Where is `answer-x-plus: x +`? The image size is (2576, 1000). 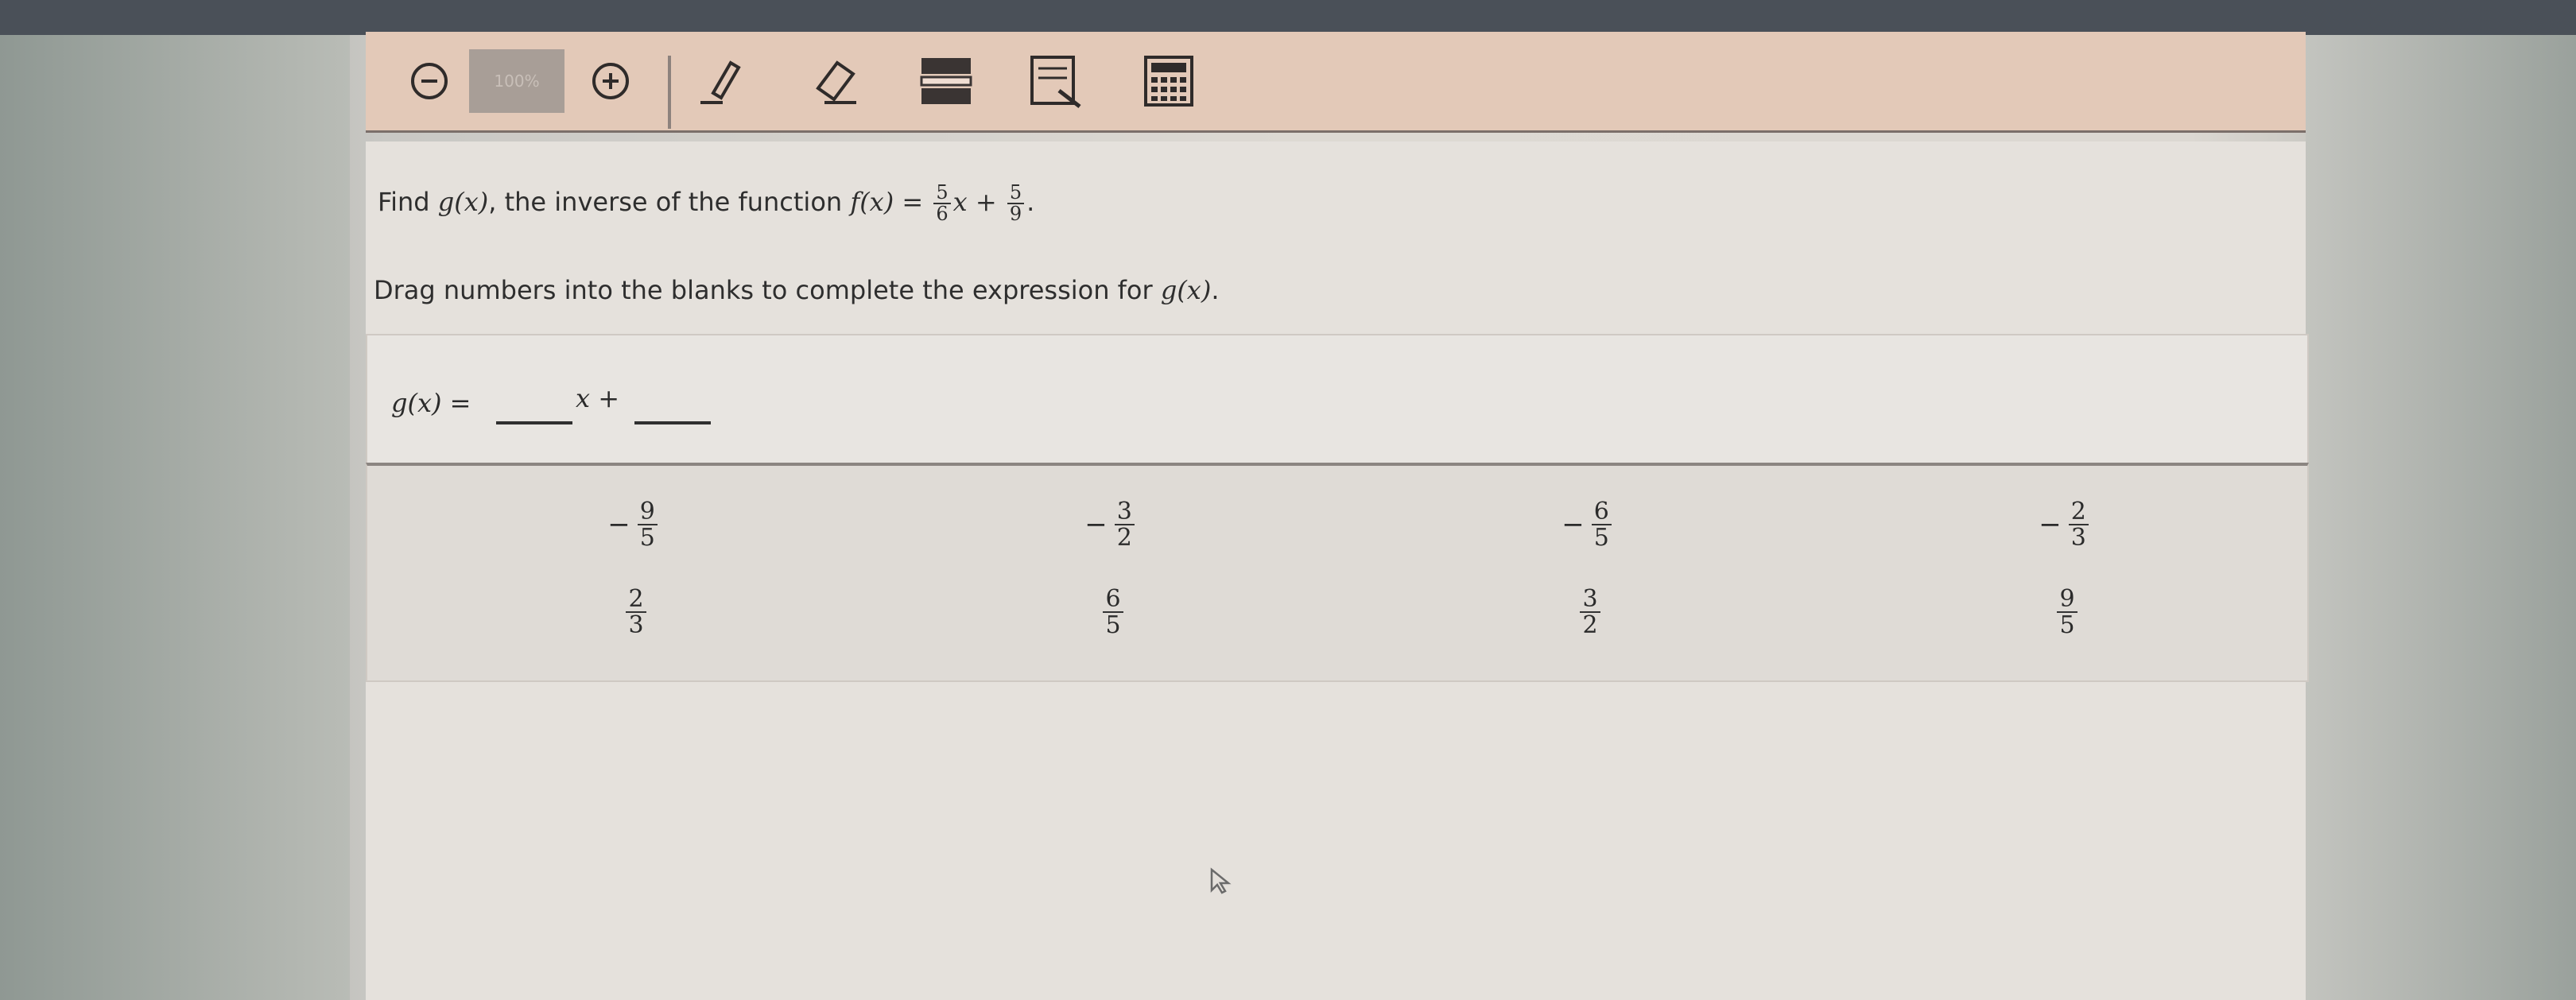
answer-x-plus: x + is located at coordinates (598, 398).